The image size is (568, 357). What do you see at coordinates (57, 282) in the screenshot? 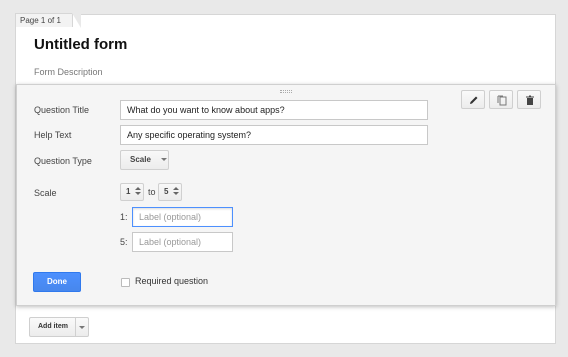
I see `done-button: Done` at bounding box center [57, 282].